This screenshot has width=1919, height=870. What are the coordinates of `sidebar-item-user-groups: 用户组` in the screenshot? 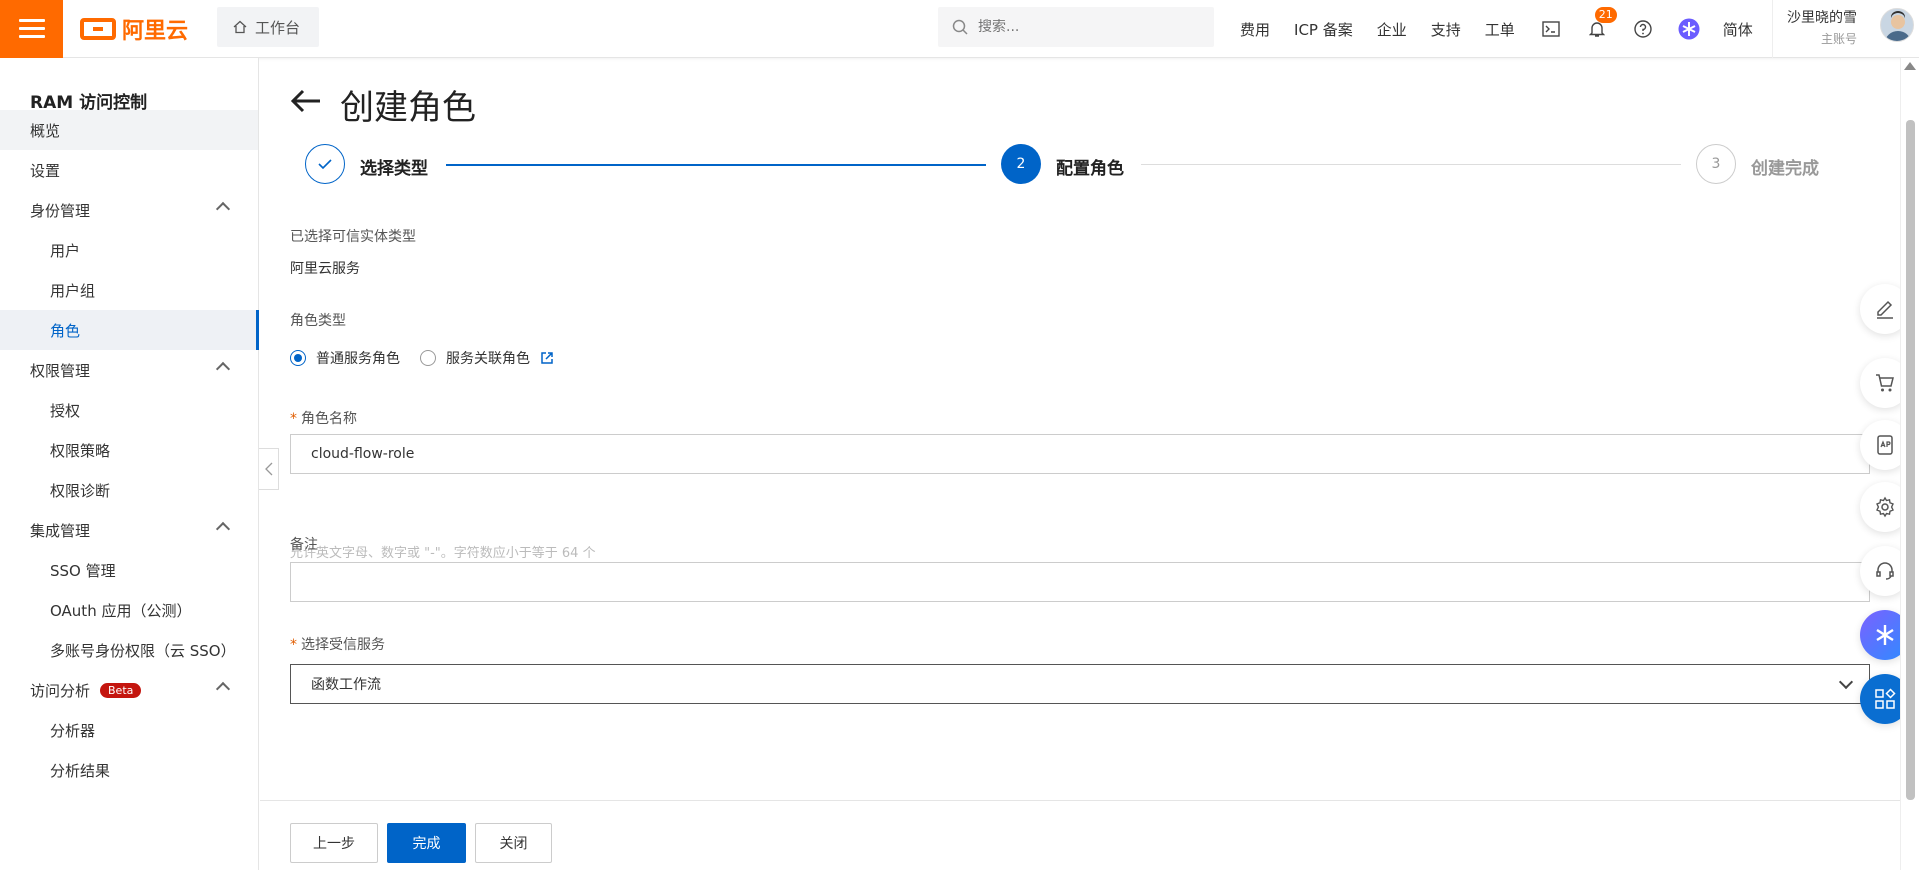 It's located at (129, 290).